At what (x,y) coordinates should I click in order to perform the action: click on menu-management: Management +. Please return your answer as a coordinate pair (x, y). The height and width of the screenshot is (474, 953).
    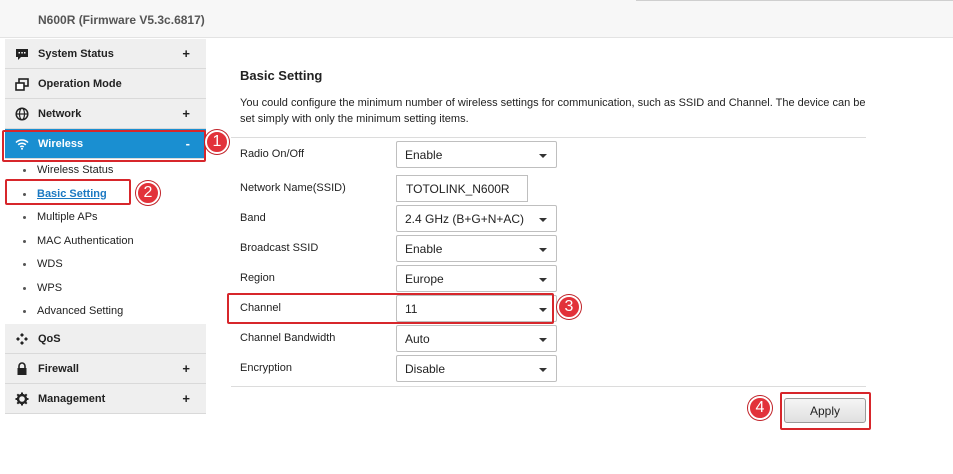
    Looking at the image, I should click on (105, 398).